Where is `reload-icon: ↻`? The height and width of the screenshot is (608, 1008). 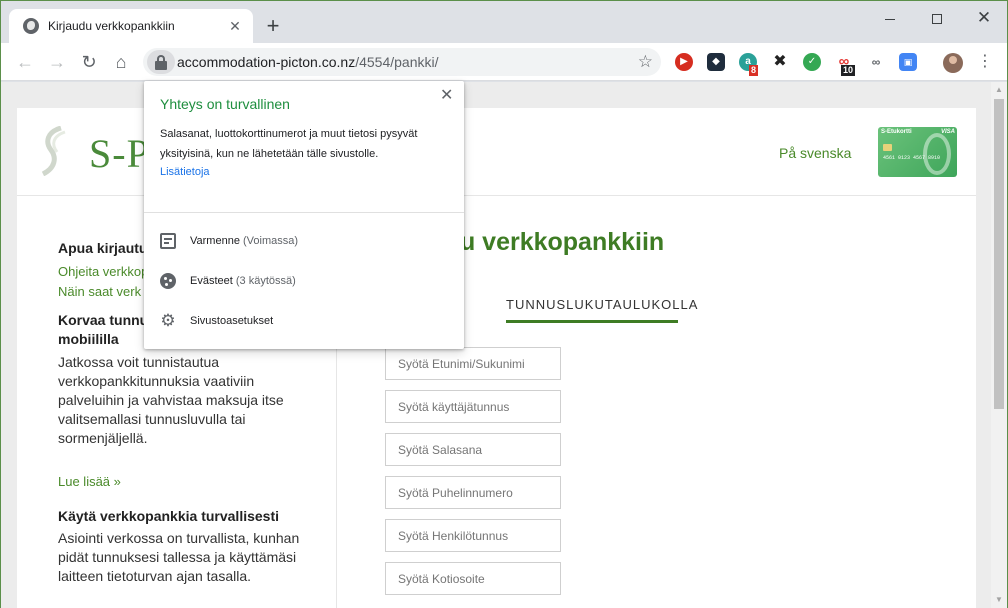 reload-icon: ↻ is located at coordinates (89, 62).